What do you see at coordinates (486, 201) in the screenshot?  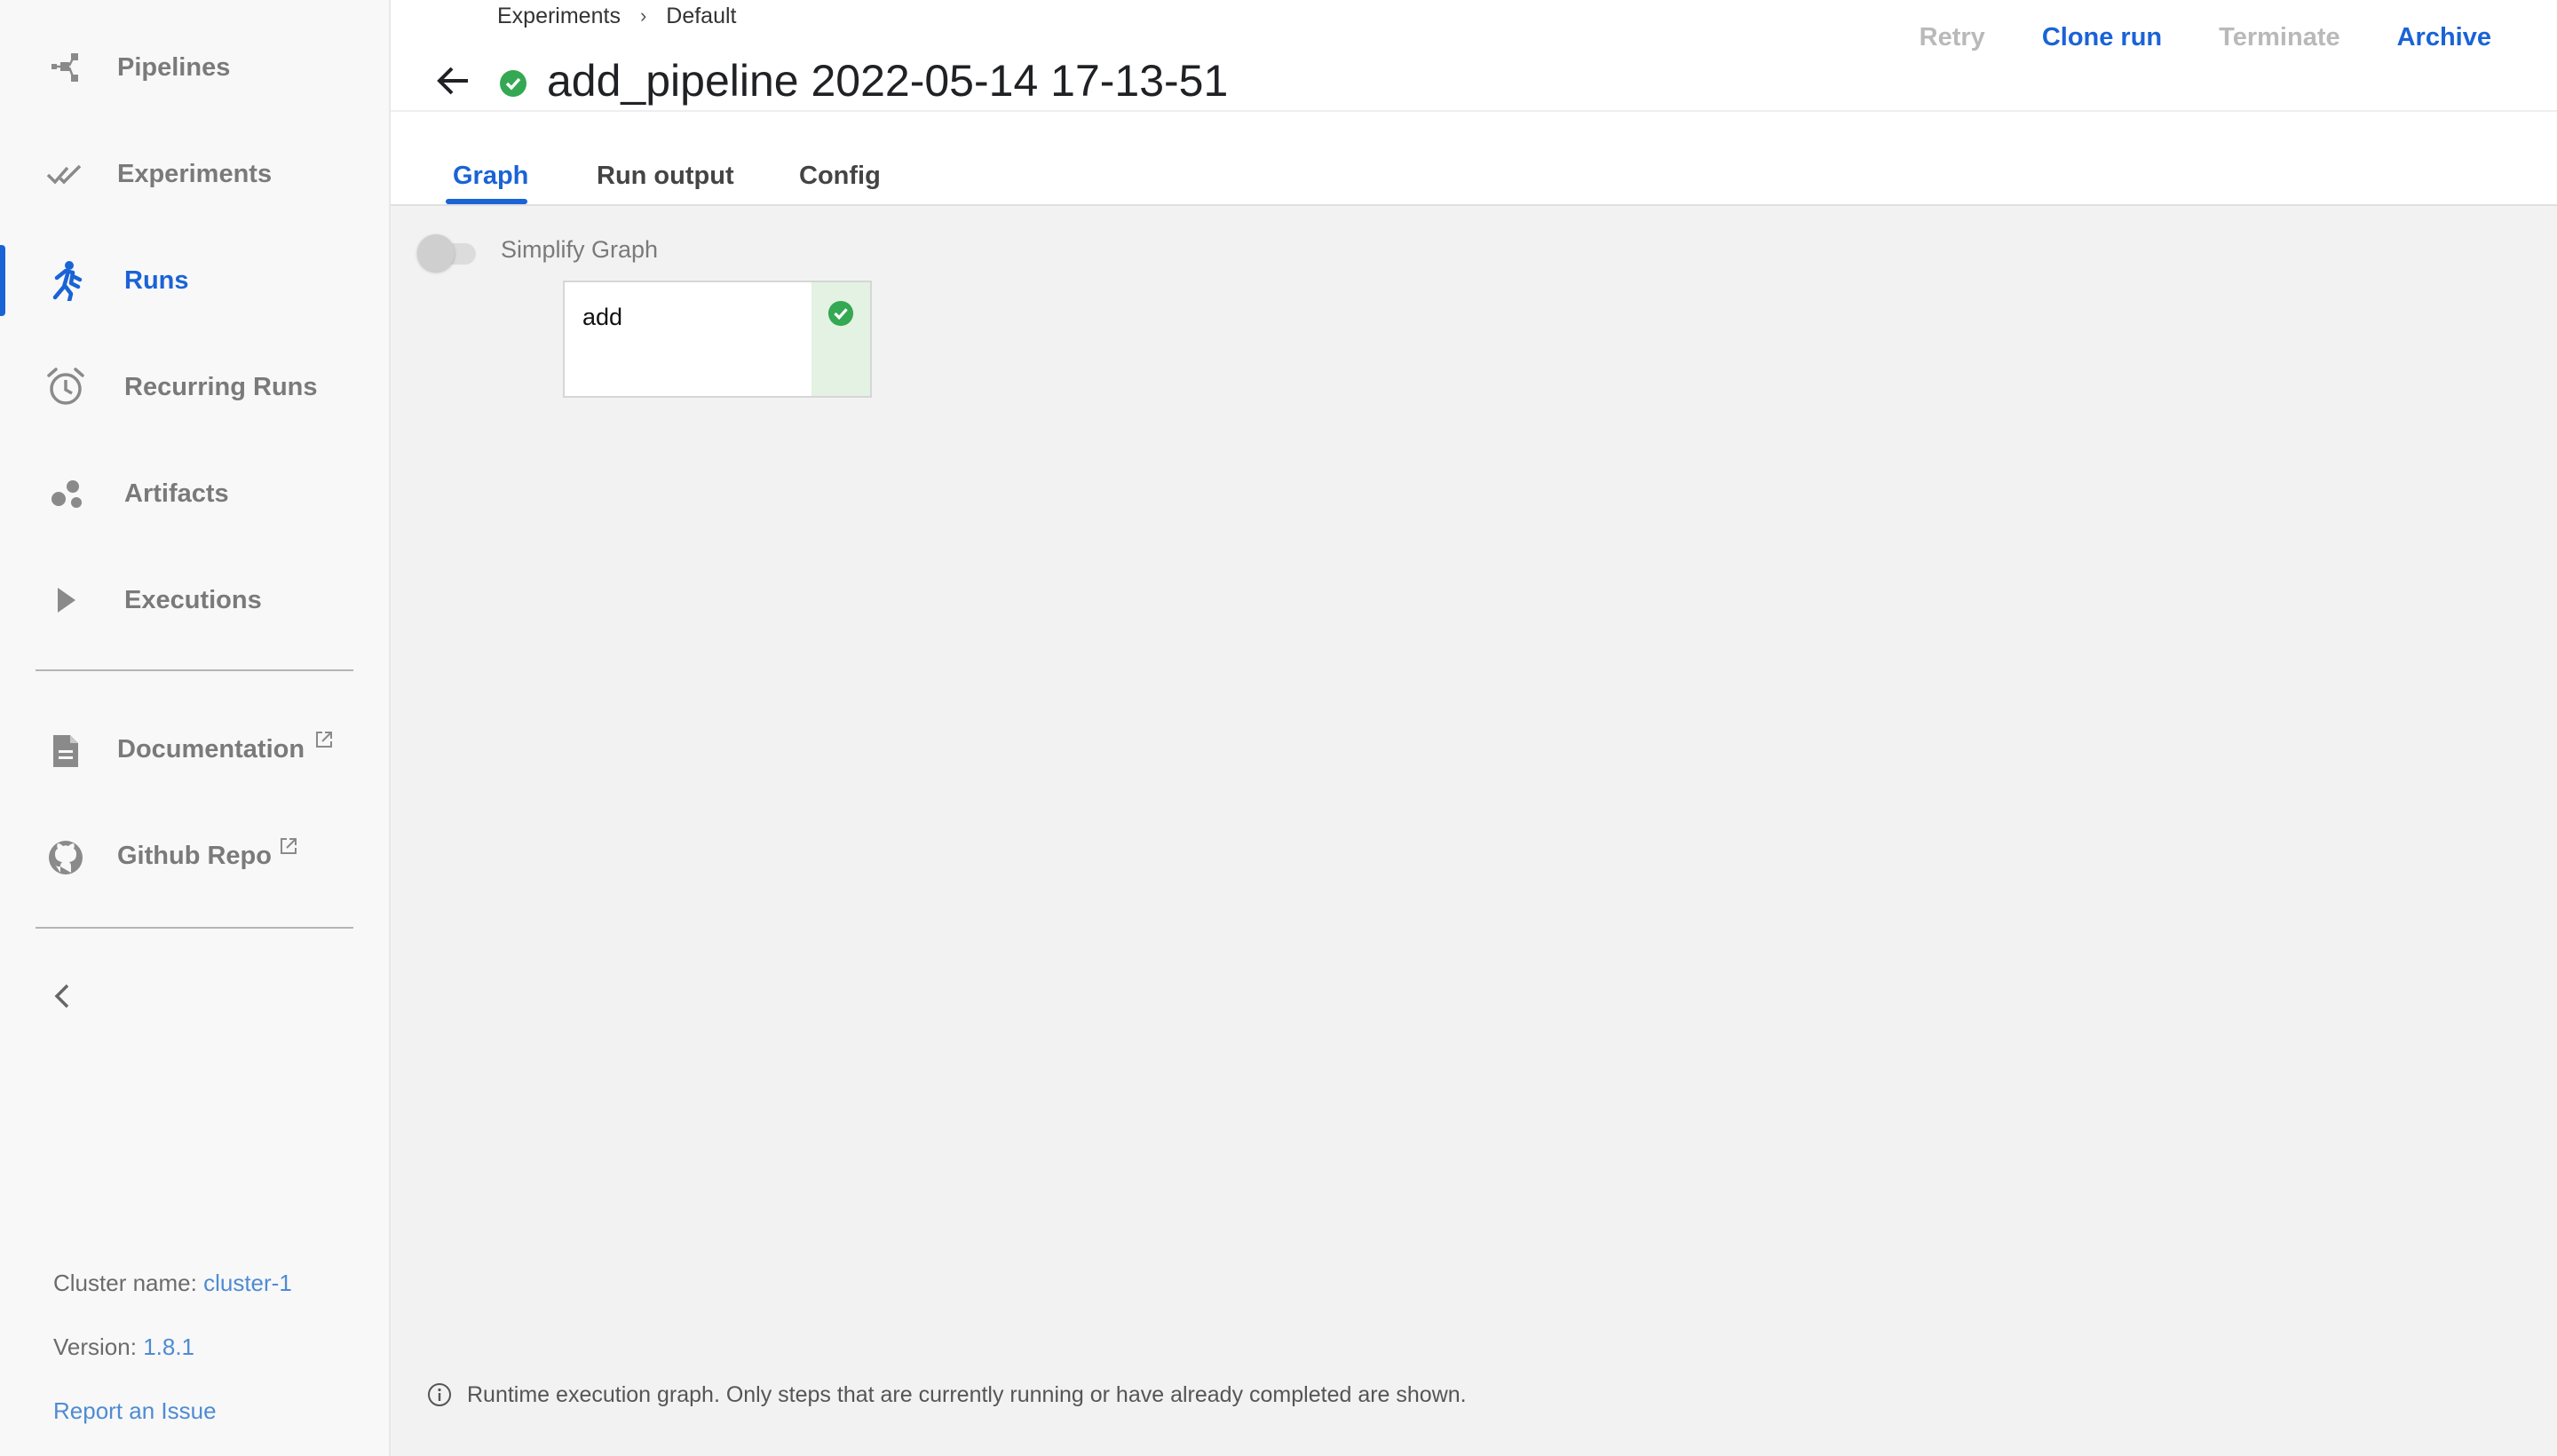 I see `active-tab-indicator` at bounding box center [486, 201].